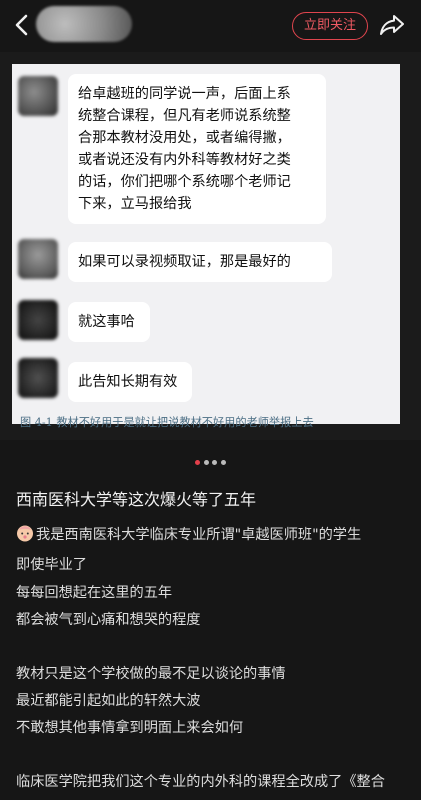  I want to click on author-avatar-blurred, so click(84, 24).